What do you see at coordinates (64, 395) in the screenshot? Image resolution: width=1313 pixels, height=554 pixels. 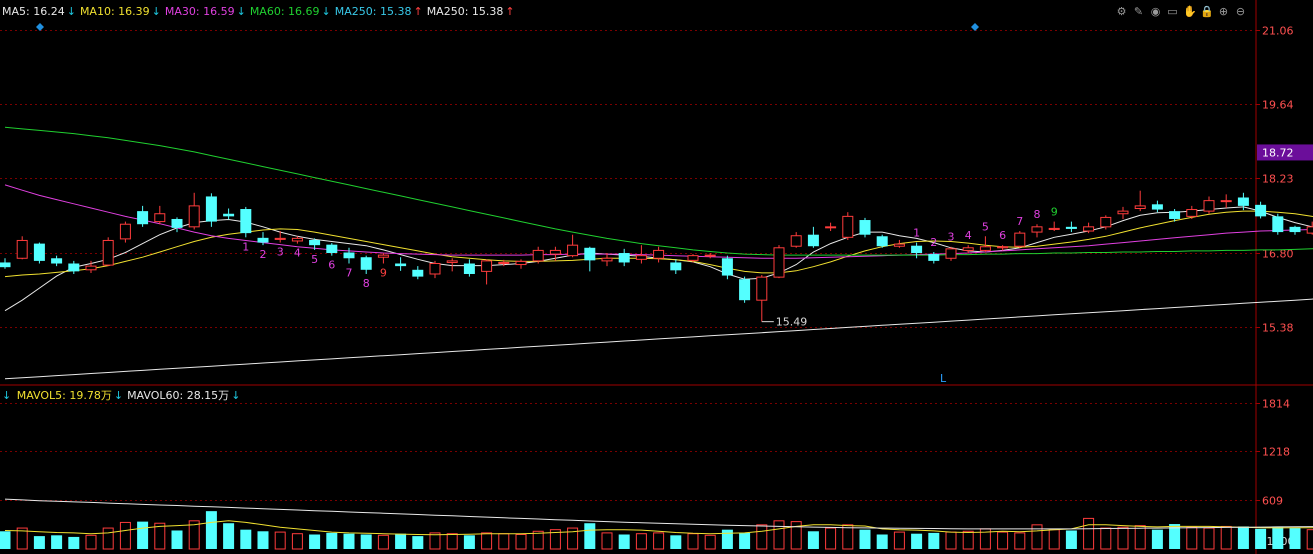 I see `legend-value: MAVOL5: 19.78万` at bounding box center [64, 395].